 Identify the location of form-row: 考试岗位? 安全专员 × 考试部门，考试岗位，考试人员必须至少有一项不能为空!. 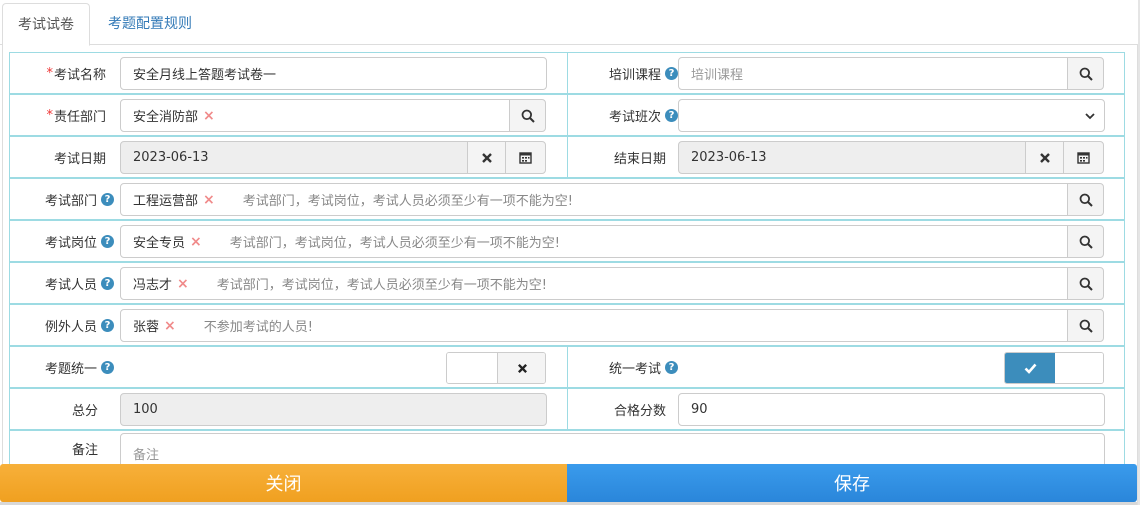
(567, 241).